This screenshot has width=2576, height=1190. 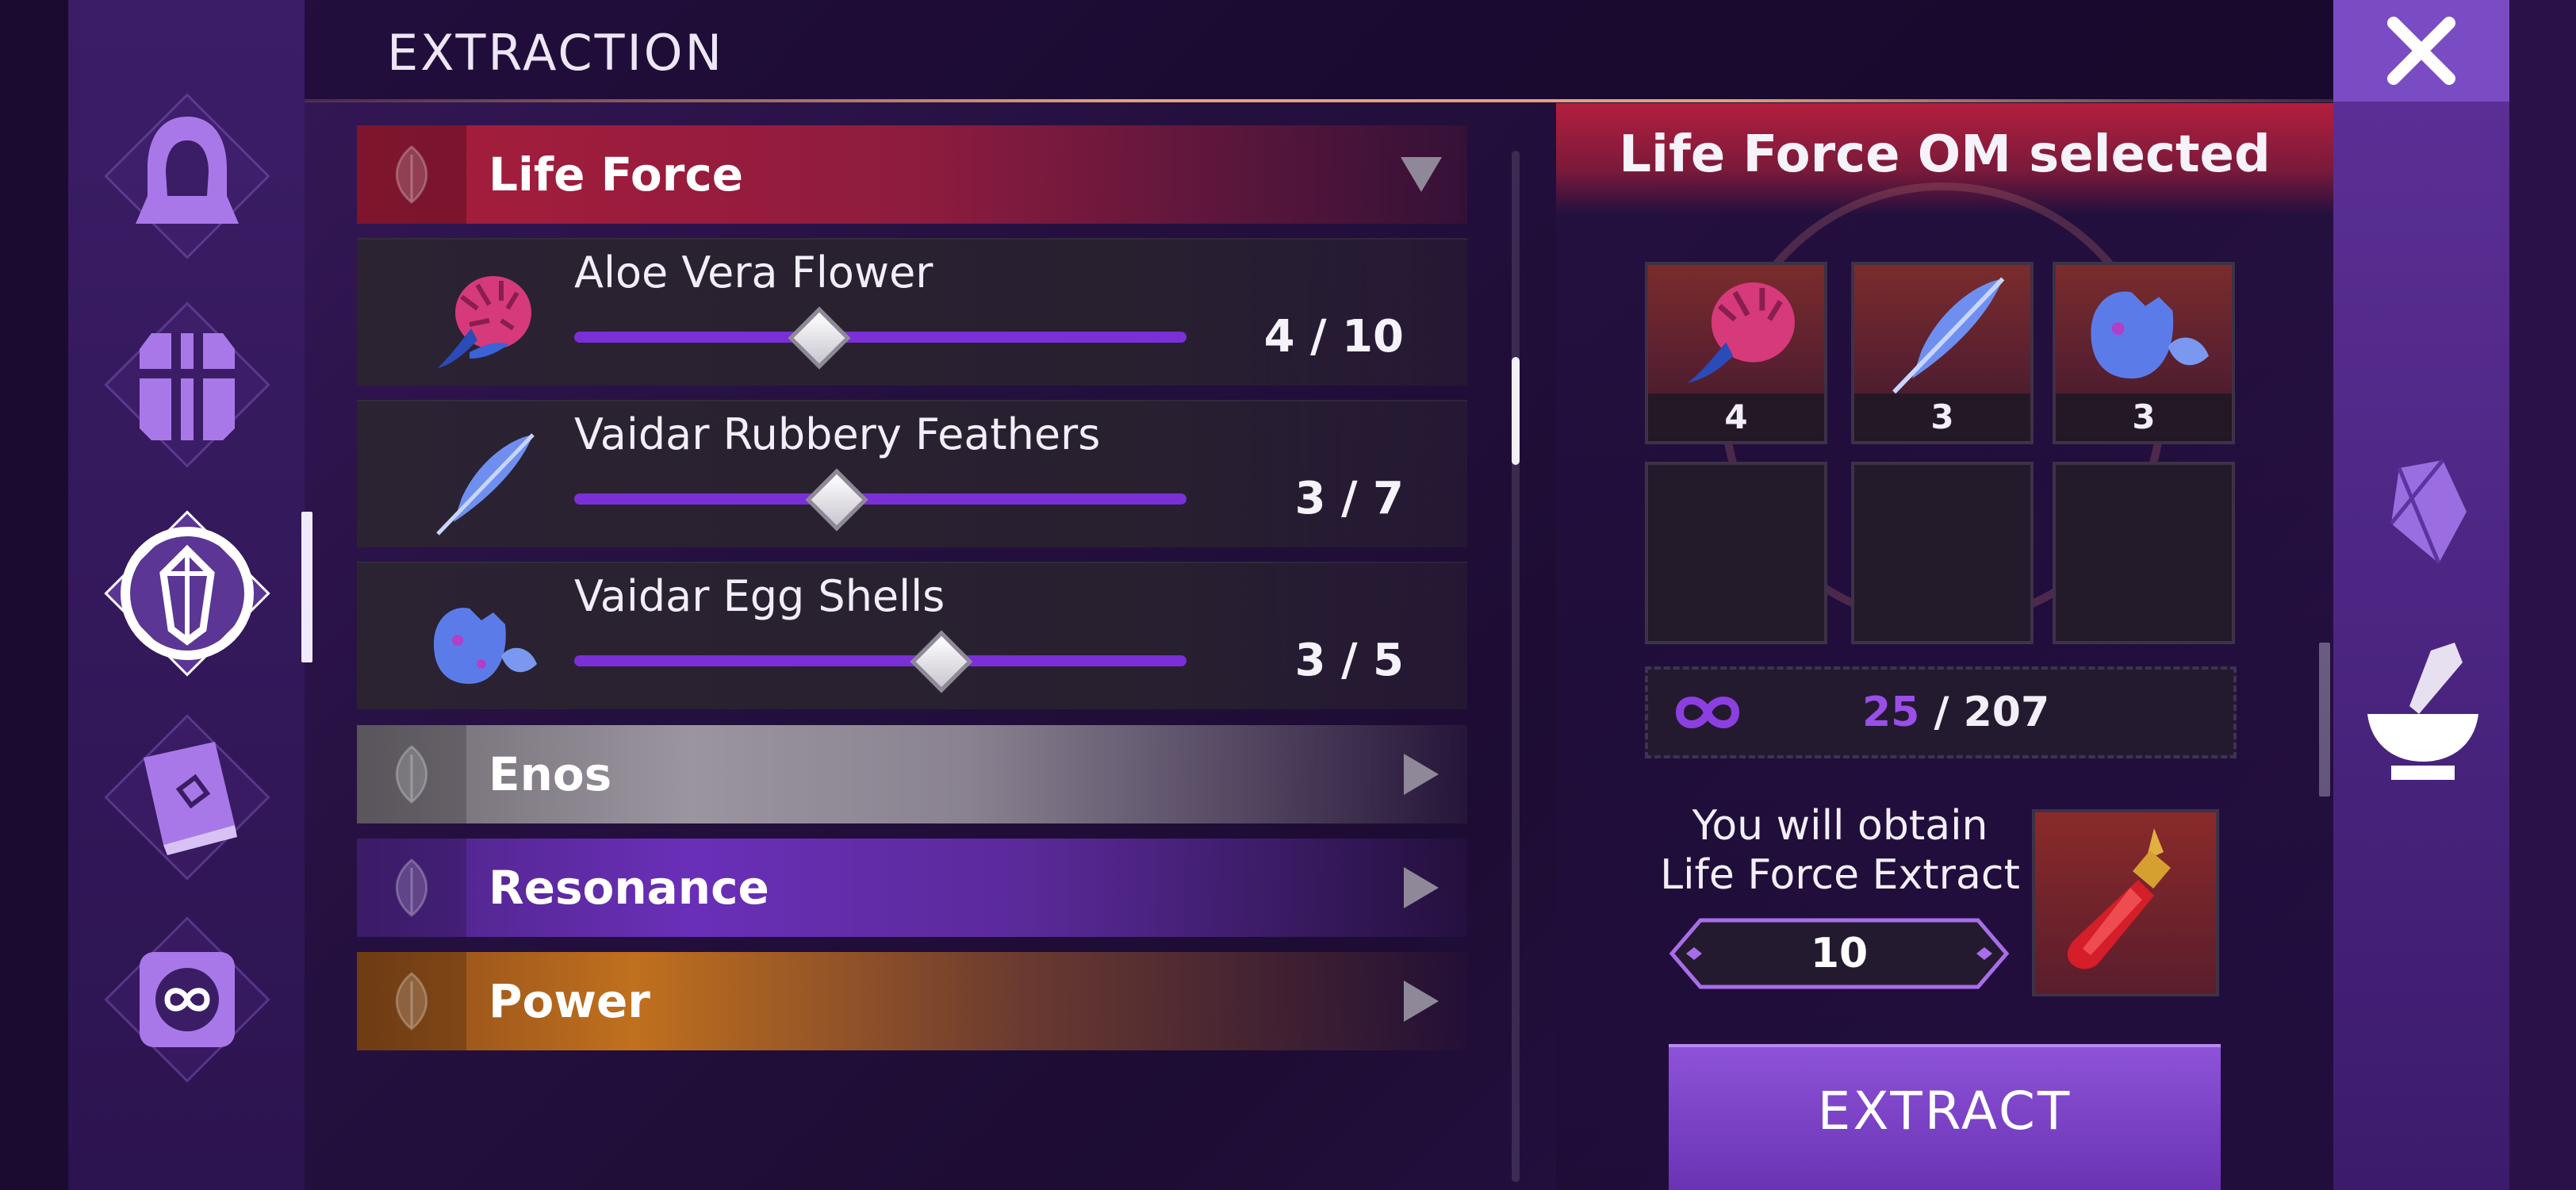 I want to click on nav-item-character, so click(x=187, y=176).